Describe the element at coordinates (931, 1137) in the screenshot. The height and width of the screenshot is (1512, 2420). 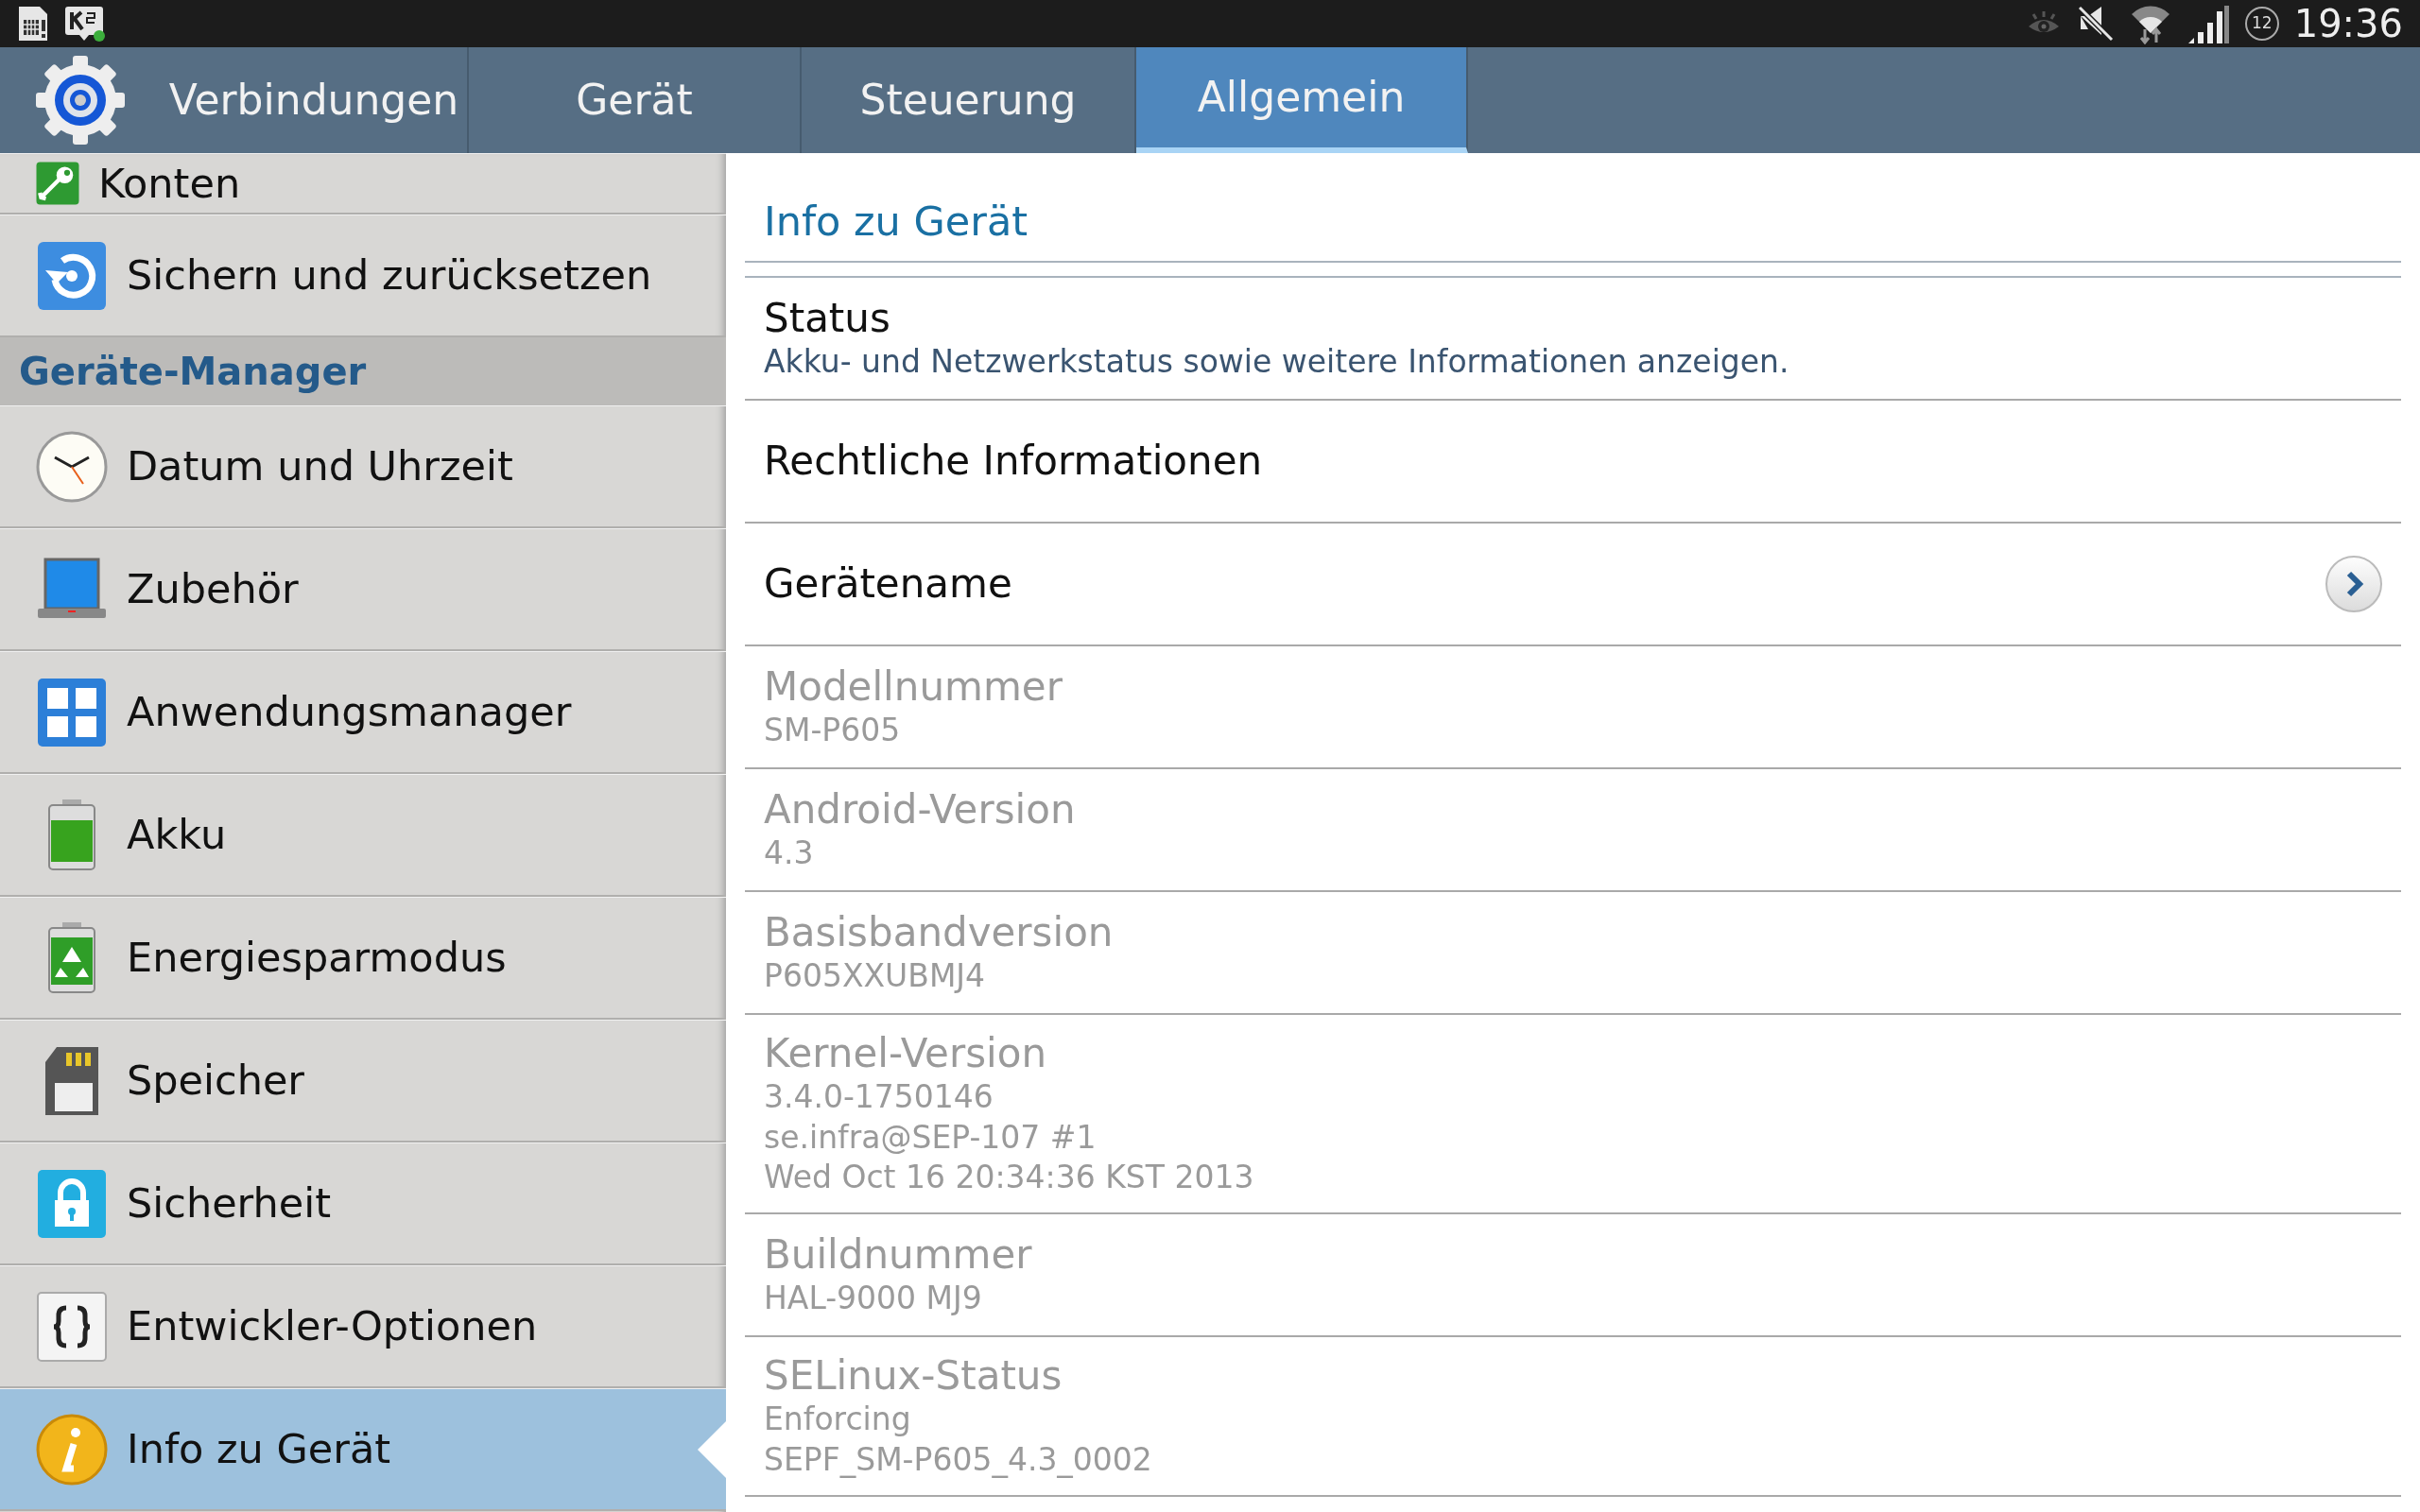
I see `row-detail: se.infra@SEP-107 #1` at that location.